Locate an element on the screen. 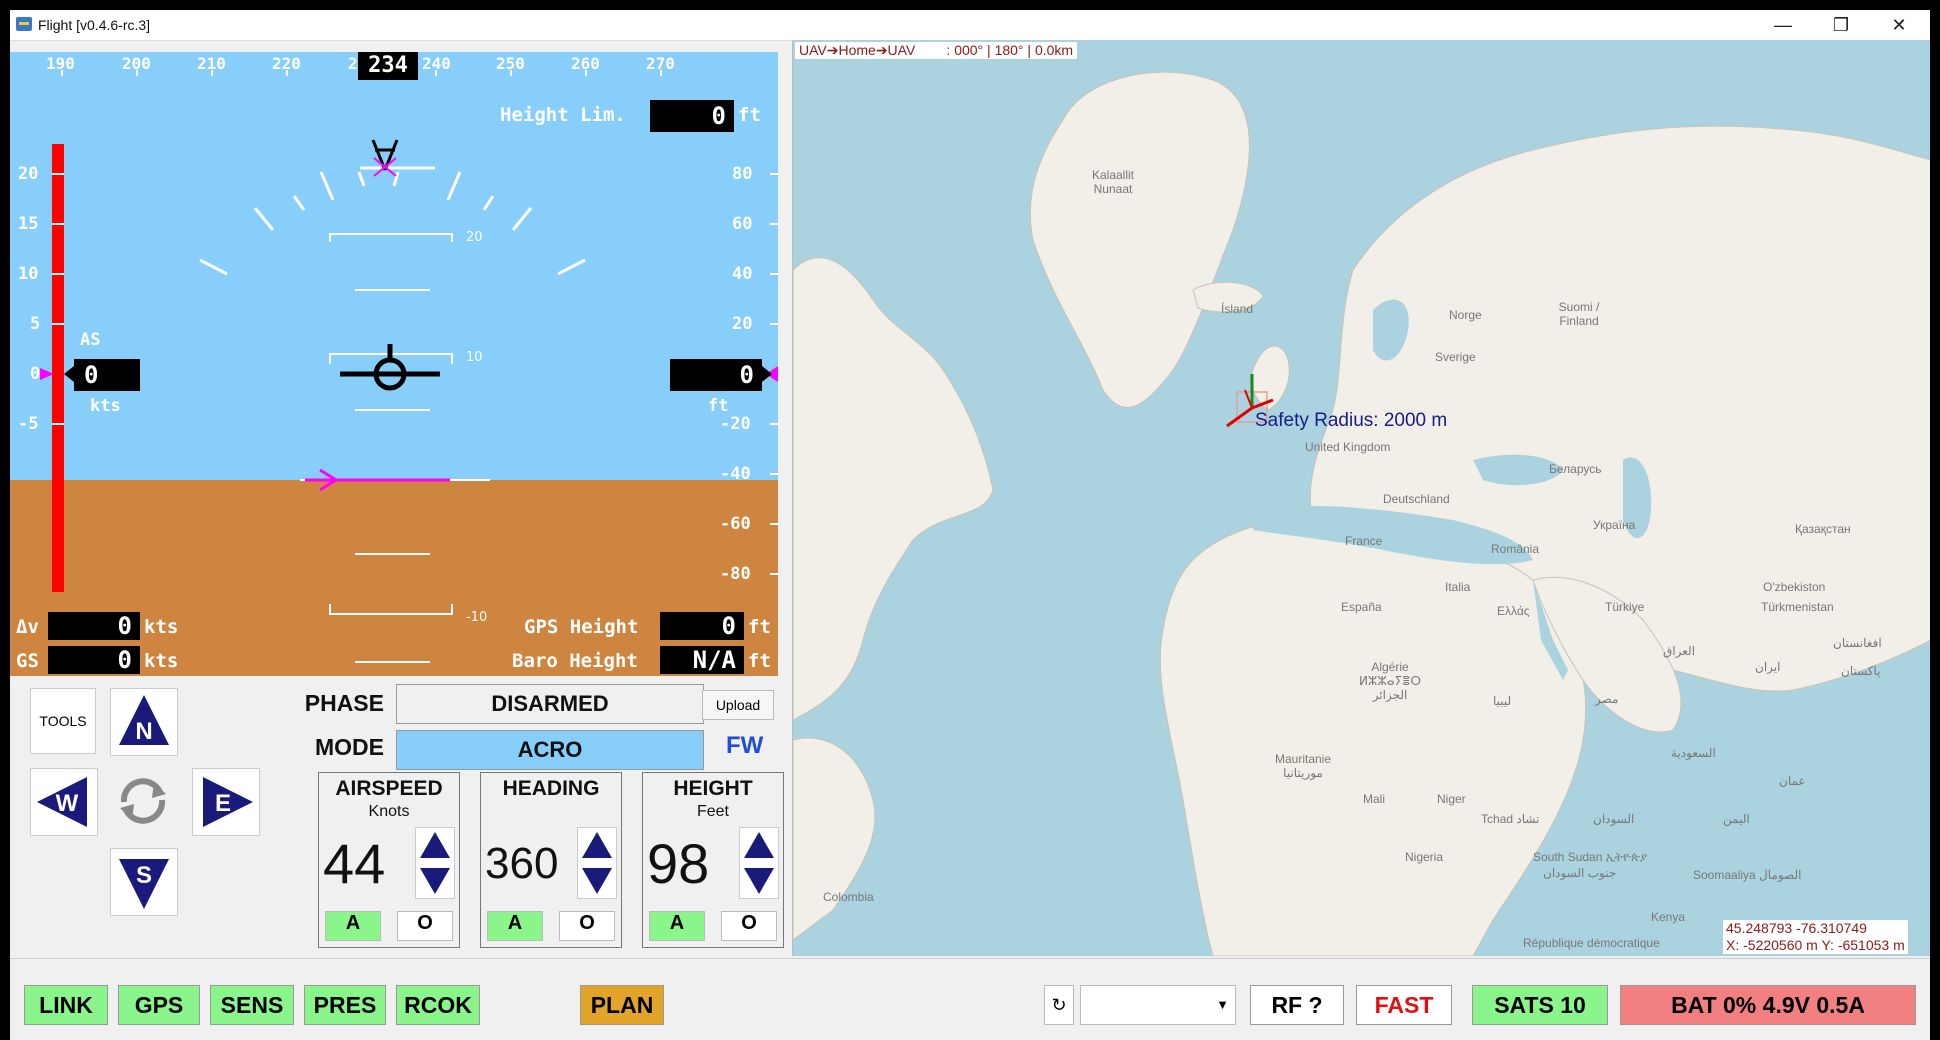  heading-tick-label: 200 is located at coordinates (136, 63).